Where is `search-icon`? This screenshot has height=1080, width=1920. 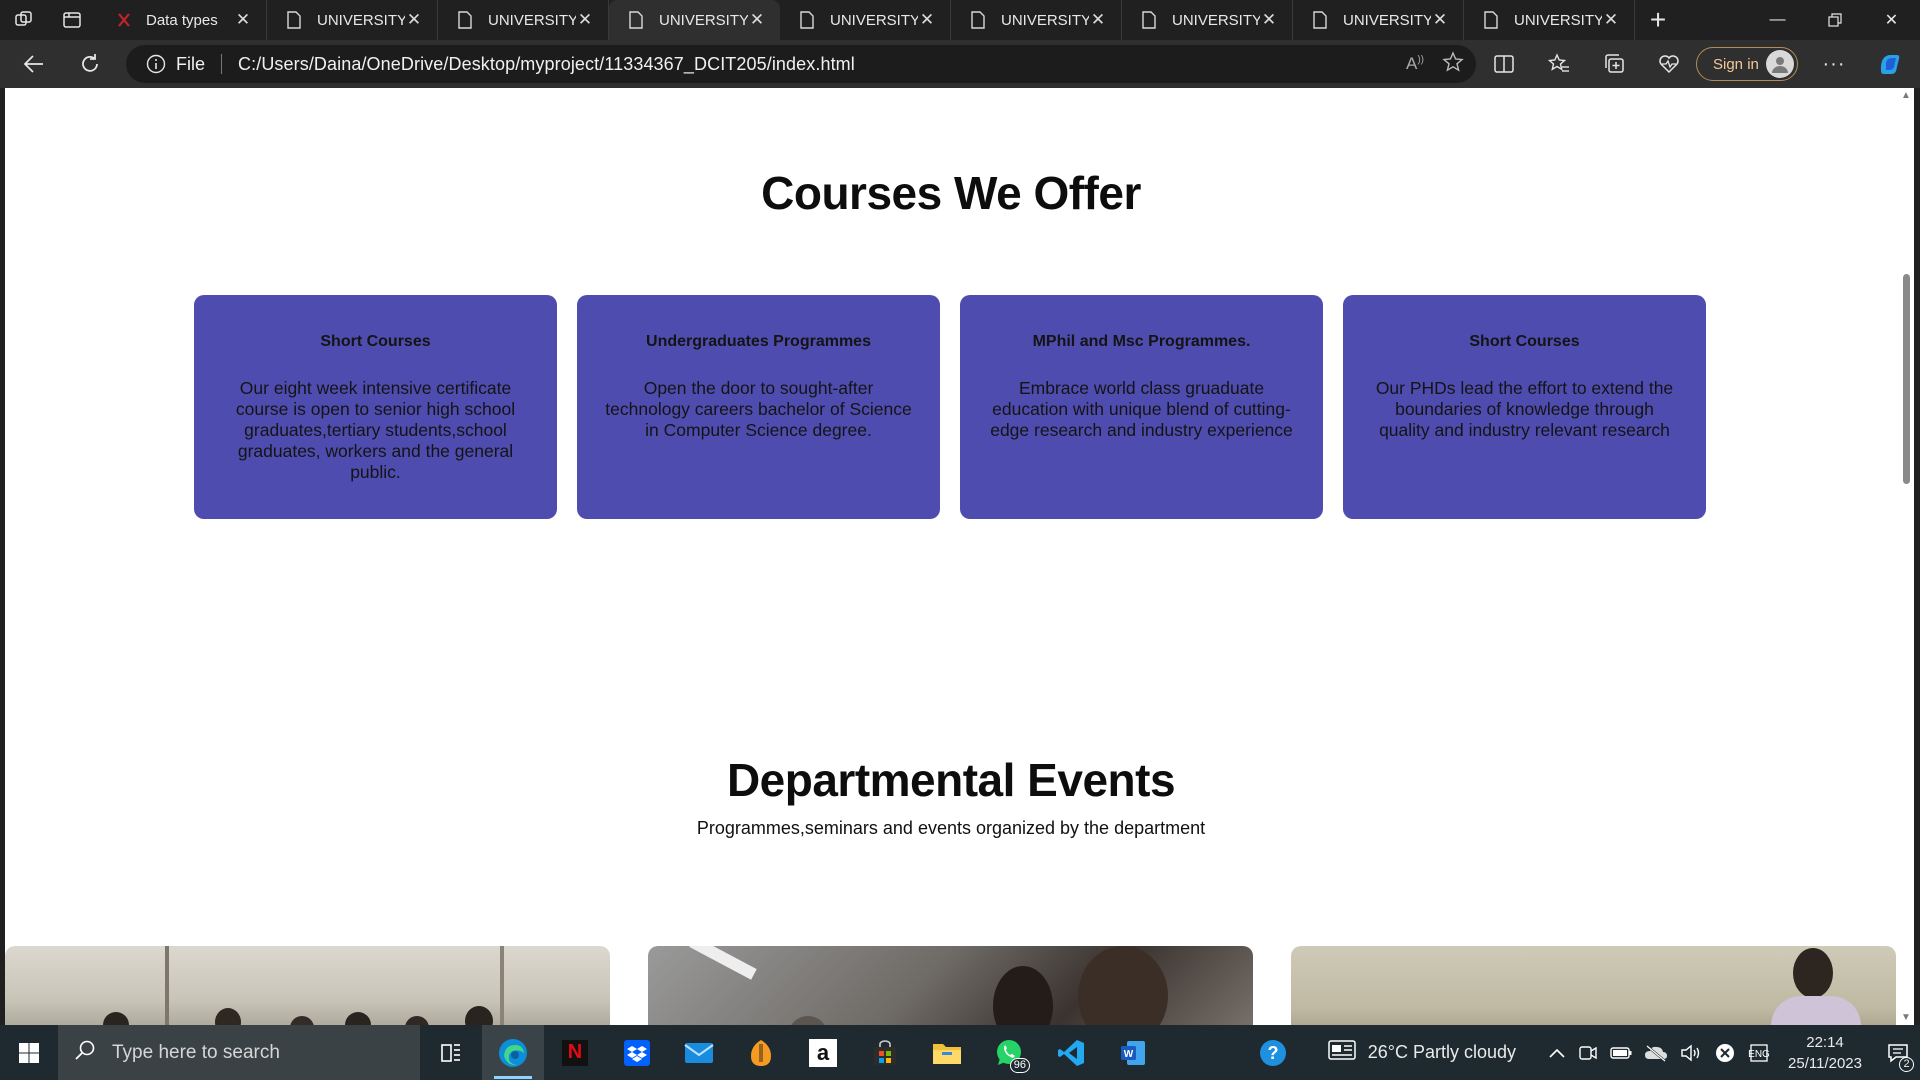
search-icon is located at coordinates (85, 1053).